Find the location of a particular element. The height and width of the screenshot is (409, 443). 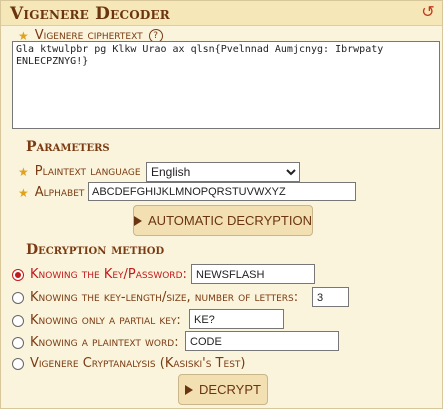

key-length-input: 3 is located at coordinates (330, 297).